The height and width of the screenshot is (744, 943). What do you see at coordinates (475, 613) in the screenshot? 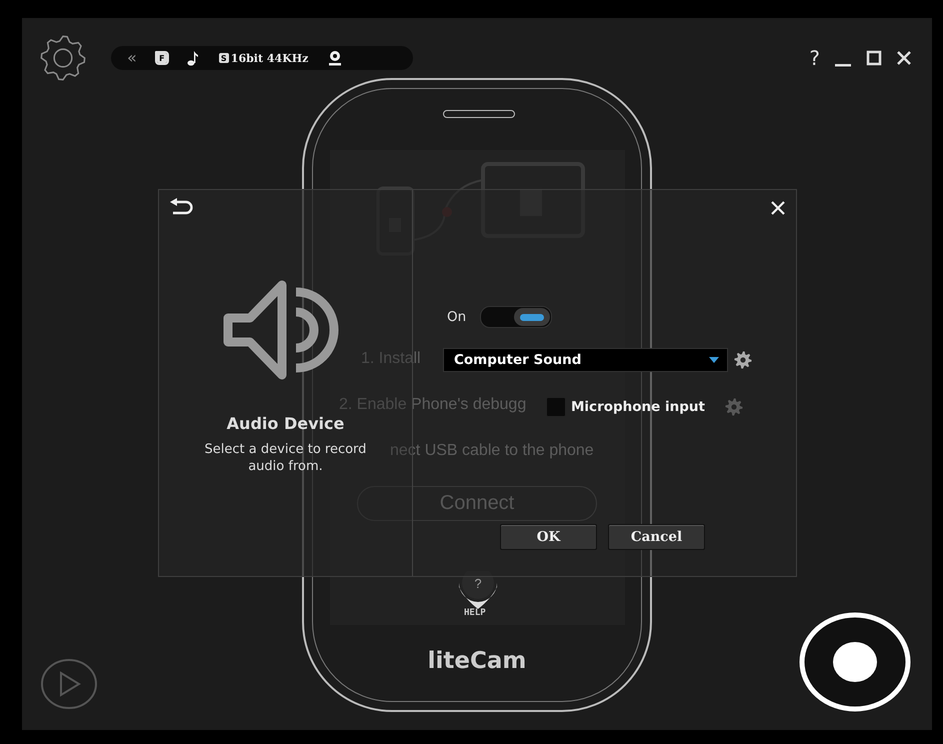
I see `help-label: HELP` at bounding box center [475, 613].